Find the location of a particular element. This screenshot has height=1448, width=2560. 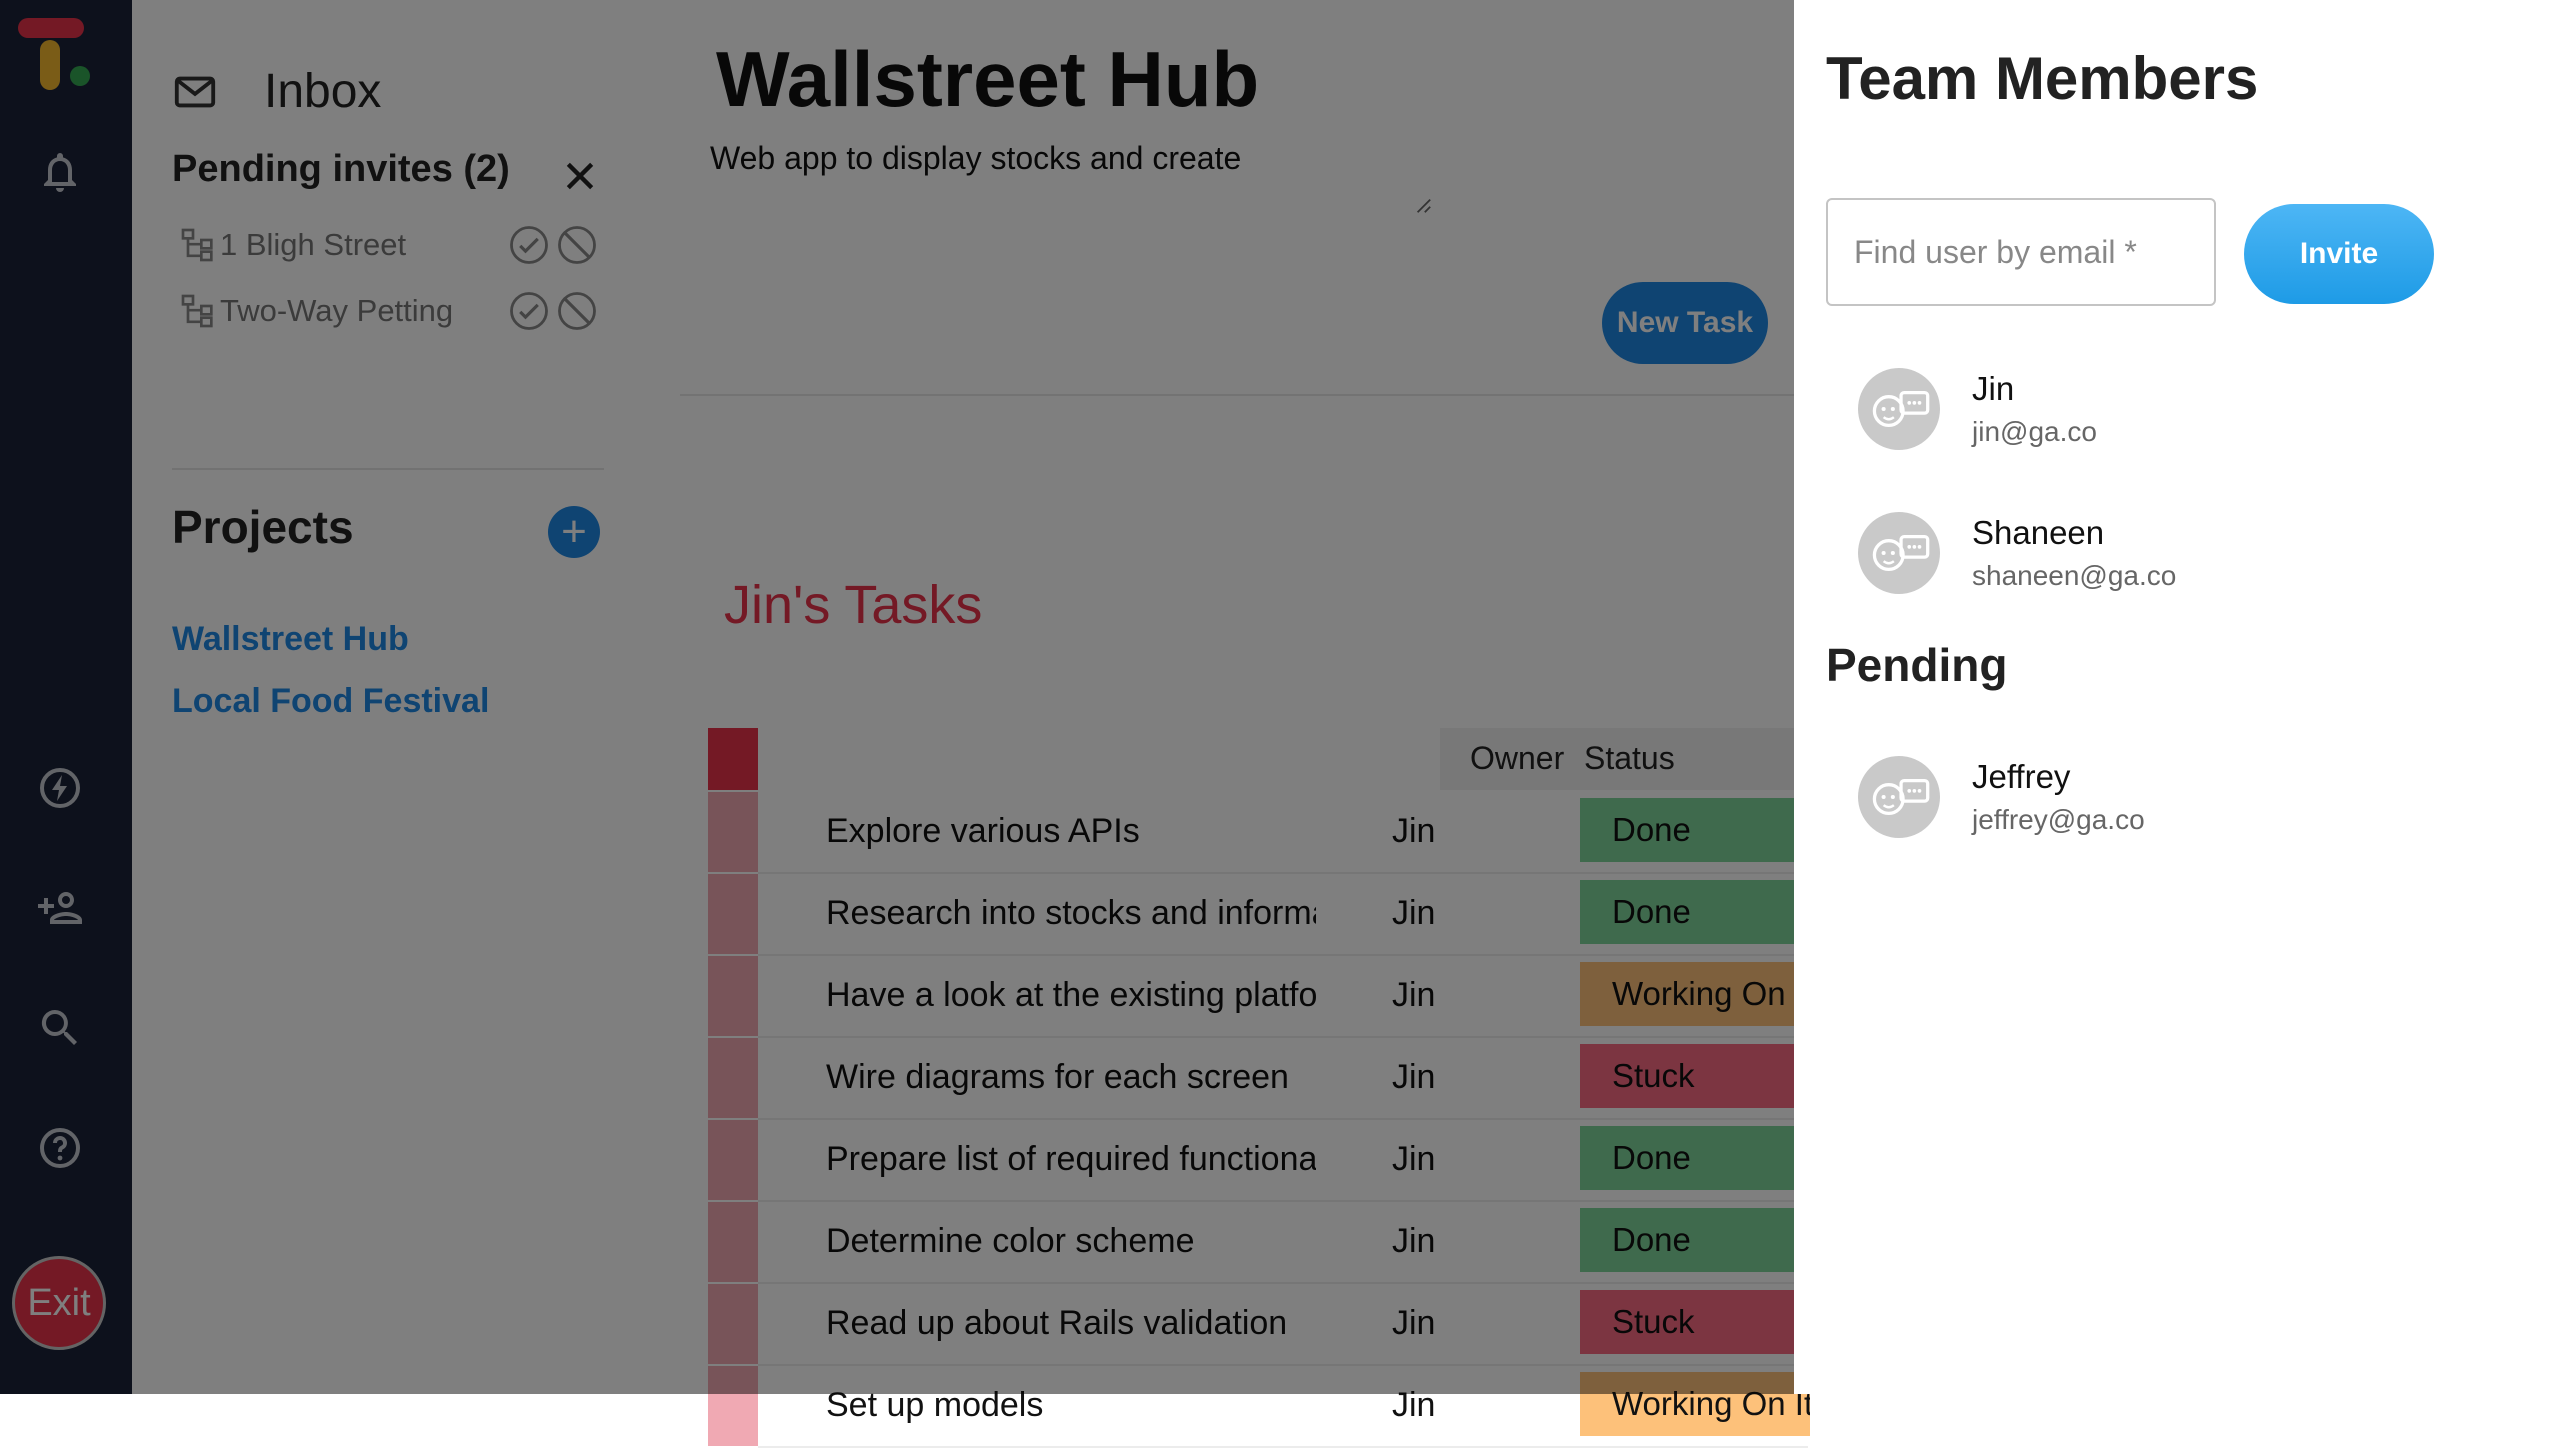

member-name: Jeffrey is located at coordinates (2021, 776).